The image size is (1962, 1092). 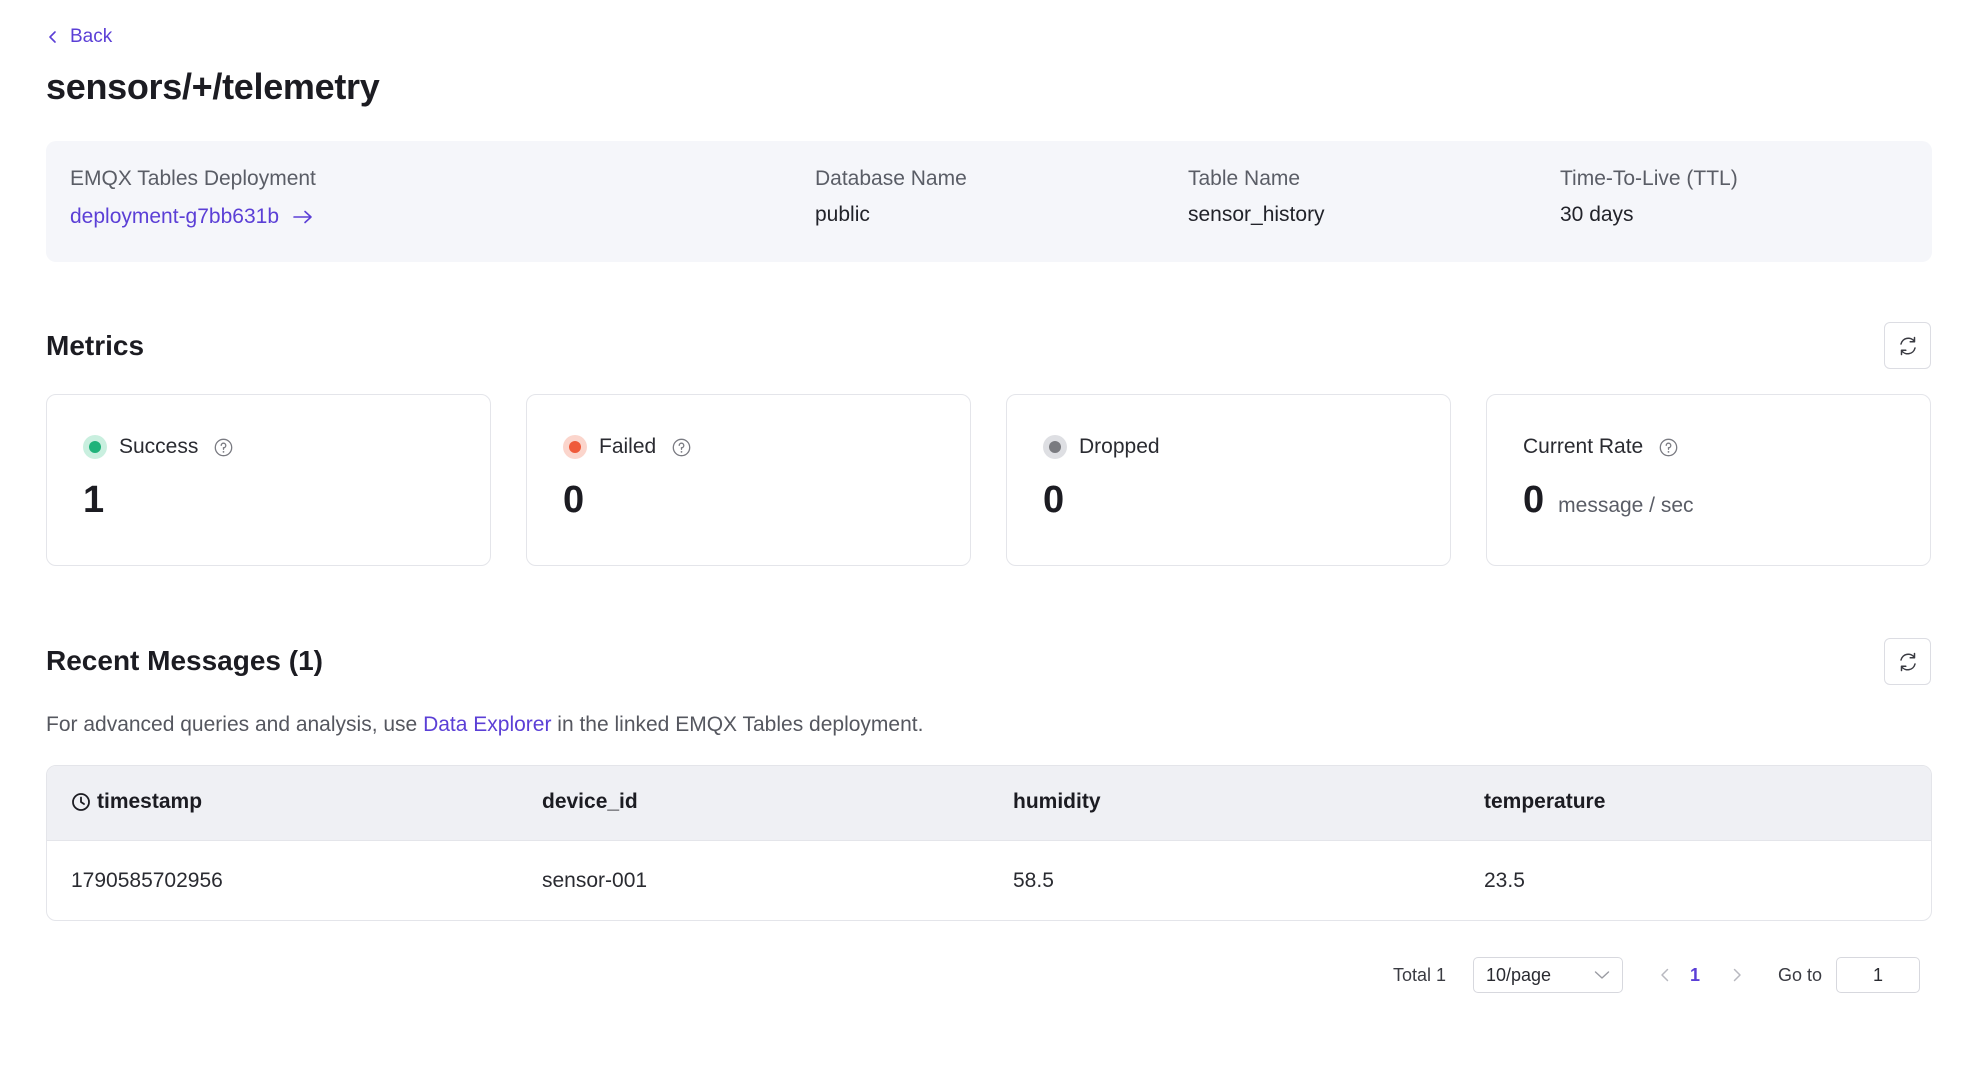 I want to click on metric-label-rate: Current Rate, so click(x=1583, y=446).